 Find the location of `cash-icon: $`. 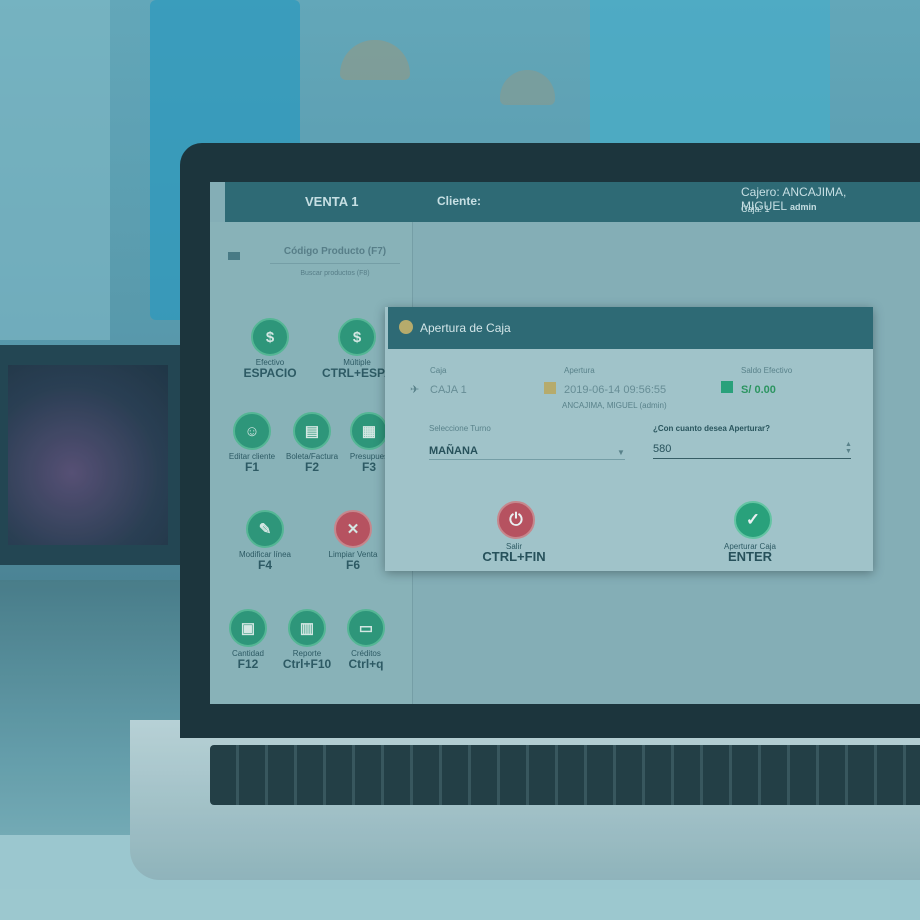

cash-icon: $ is located at coordinates (270, 337).